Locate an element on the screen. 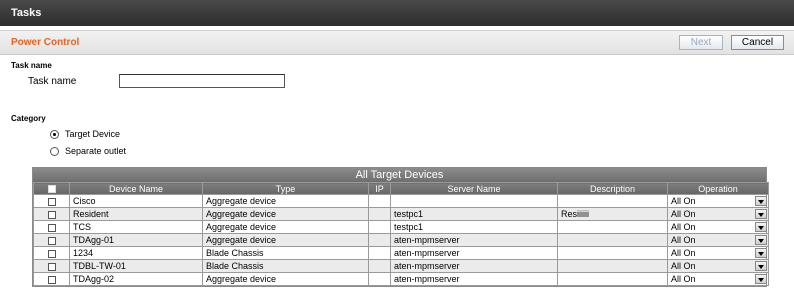 The width and height of the screenshot is (794, 294). radio-target-device: Target Device is located at coordinates (85, 134).